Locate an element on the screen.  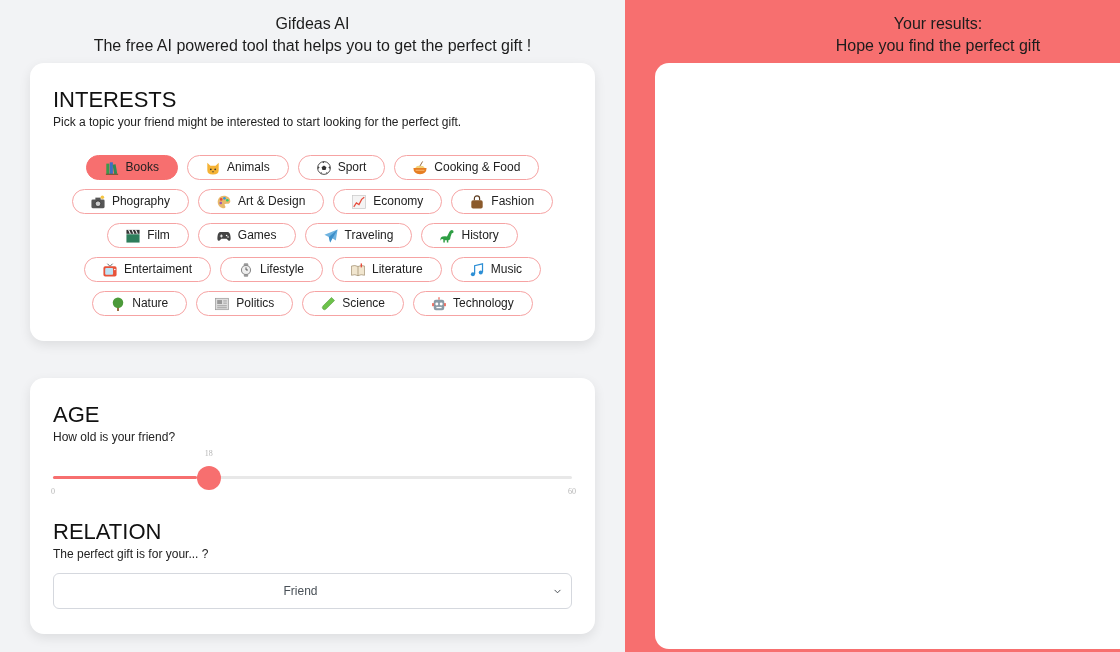
app-title: Gifdeas AI is located at coordinates (312, 24).